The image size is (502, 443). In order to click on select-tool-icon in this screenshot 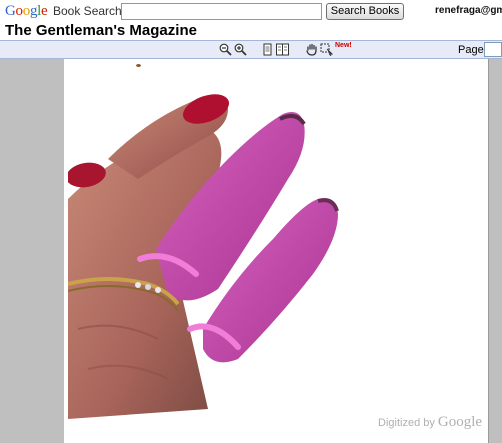, I will do `click(326, 49)`.